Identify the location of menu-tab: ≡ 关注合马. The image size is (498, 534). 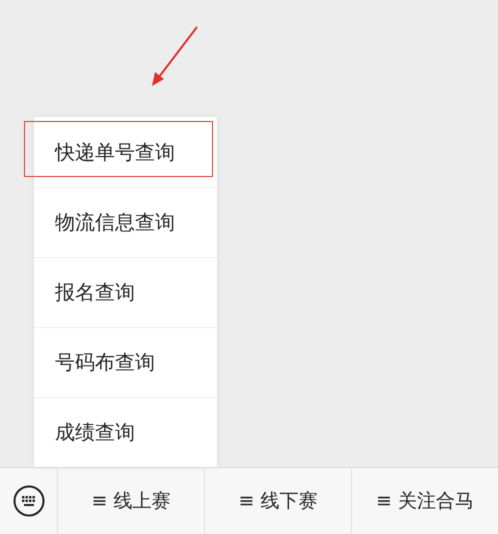
(425, 501).